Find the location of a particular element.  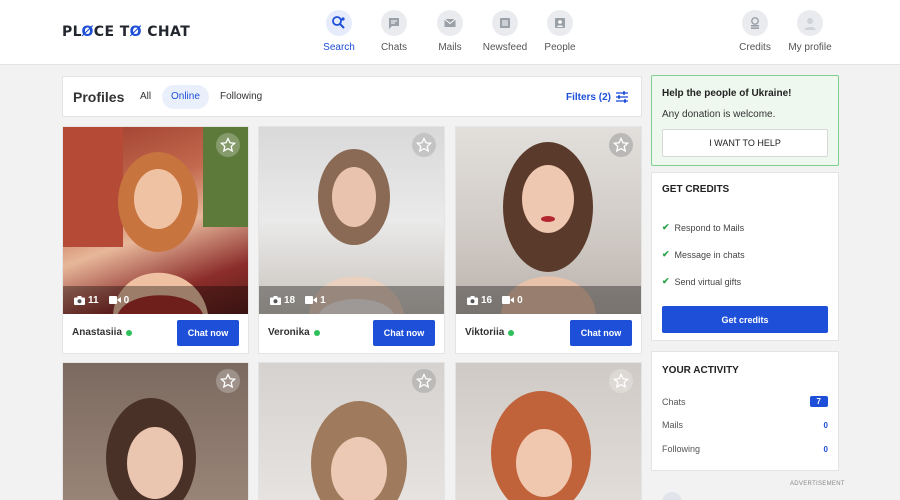

nav-search: Search is located at coordinates (339, 31).